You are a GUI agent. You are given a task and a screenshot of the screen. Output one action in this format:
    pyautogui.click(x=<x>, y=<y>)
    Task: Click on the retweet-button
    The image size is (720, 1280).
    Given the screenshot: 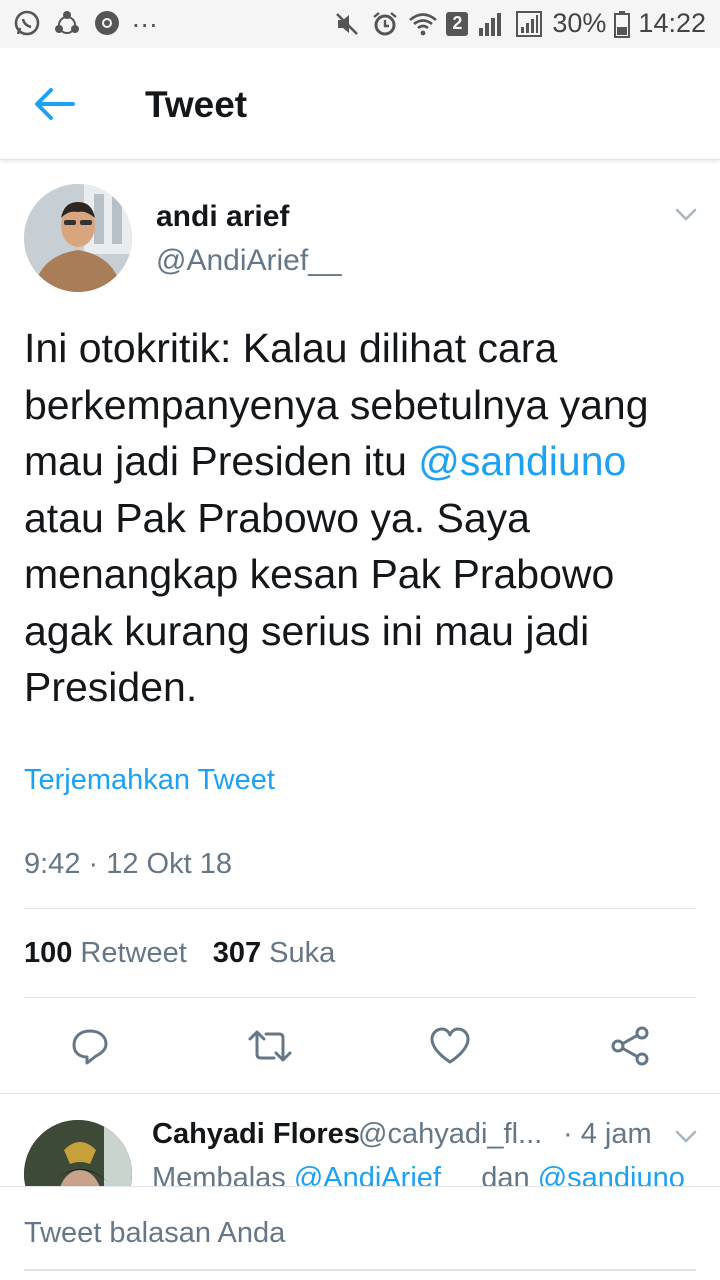 What is the action you would take?
    pyautogui.click(x=270, y=1046)
    